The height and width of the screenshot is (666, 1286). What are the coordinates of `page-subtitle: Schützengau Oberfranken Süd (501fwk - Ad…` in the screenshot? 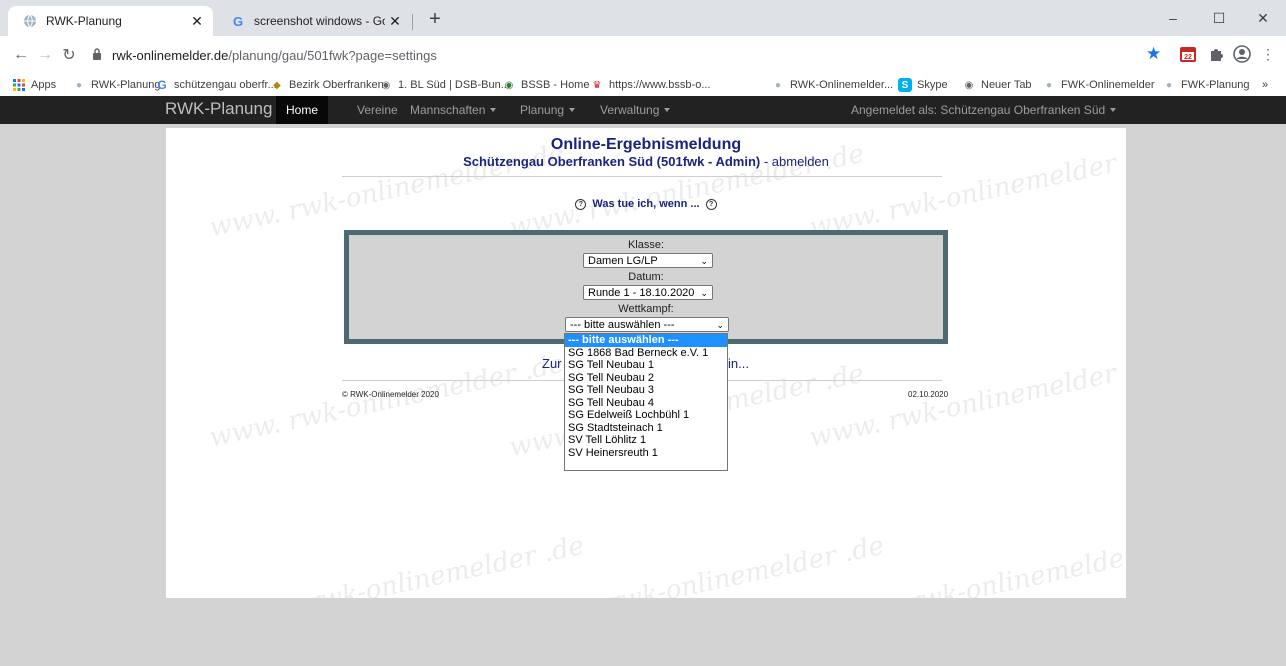 It's located at (646, 161).